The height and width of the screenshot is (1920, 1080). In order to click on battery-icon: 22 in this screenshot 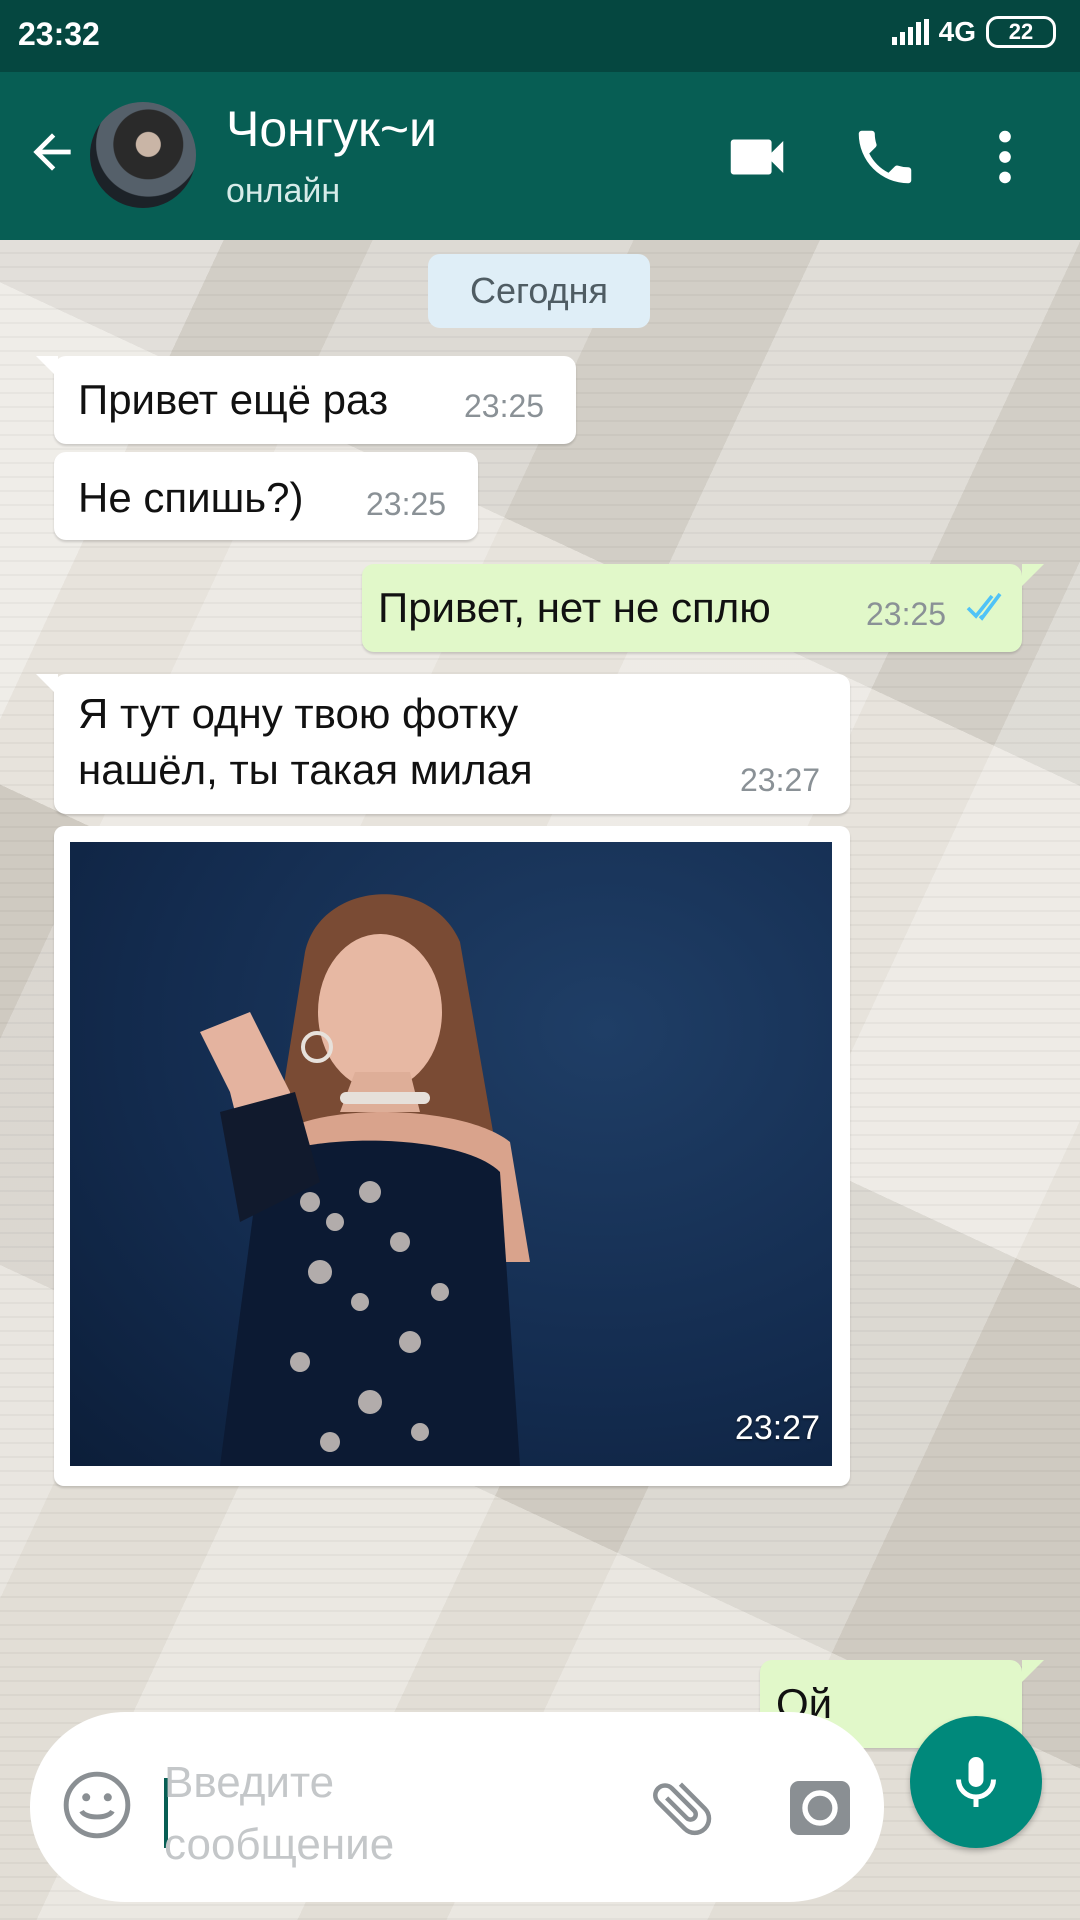, I will do `click(1021, 32)`.